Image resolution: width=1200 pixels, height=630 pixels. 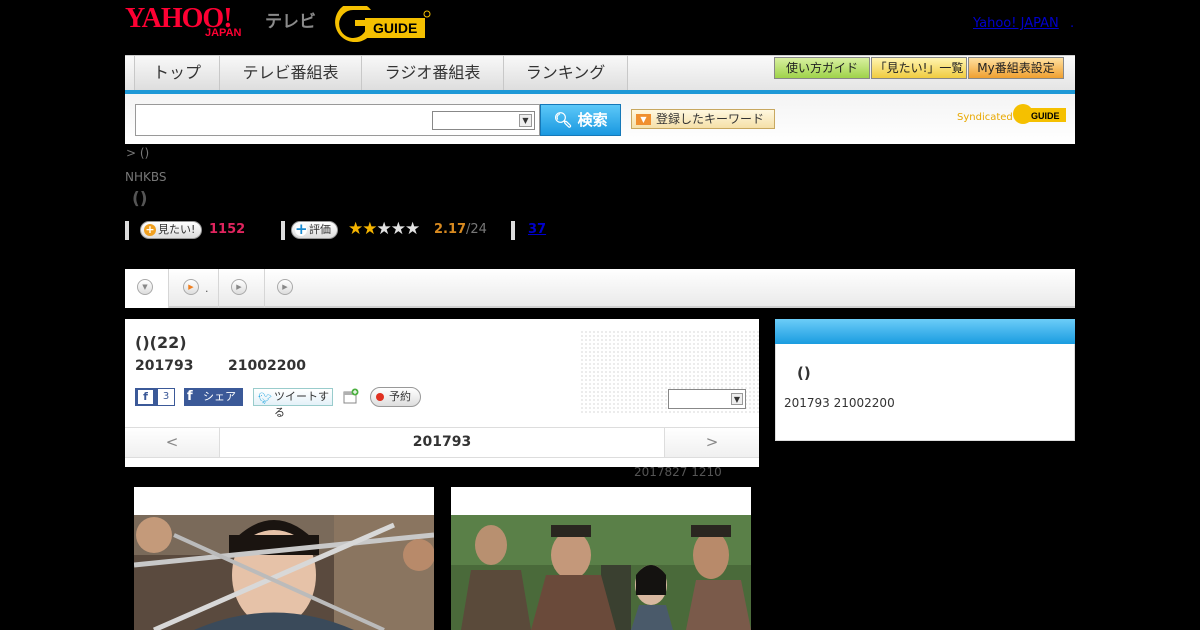 What do you see at coordinates (351, 396) in the screenshot?
I see `add-to-calendar-icon` at bounding box center [351, 396].